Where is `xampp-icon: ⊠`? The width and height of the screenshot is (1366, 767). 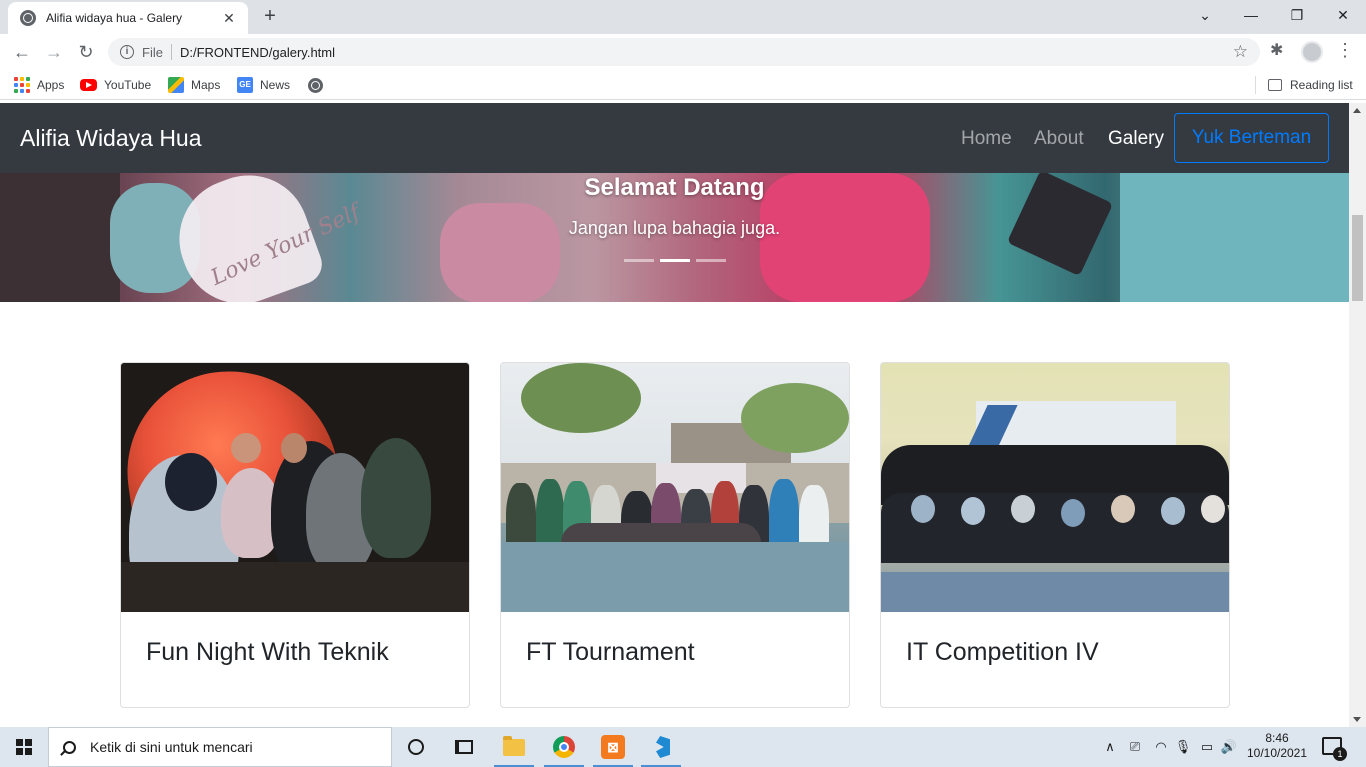
xampp-icon: ⊠ is located at coordinates (613, 747).